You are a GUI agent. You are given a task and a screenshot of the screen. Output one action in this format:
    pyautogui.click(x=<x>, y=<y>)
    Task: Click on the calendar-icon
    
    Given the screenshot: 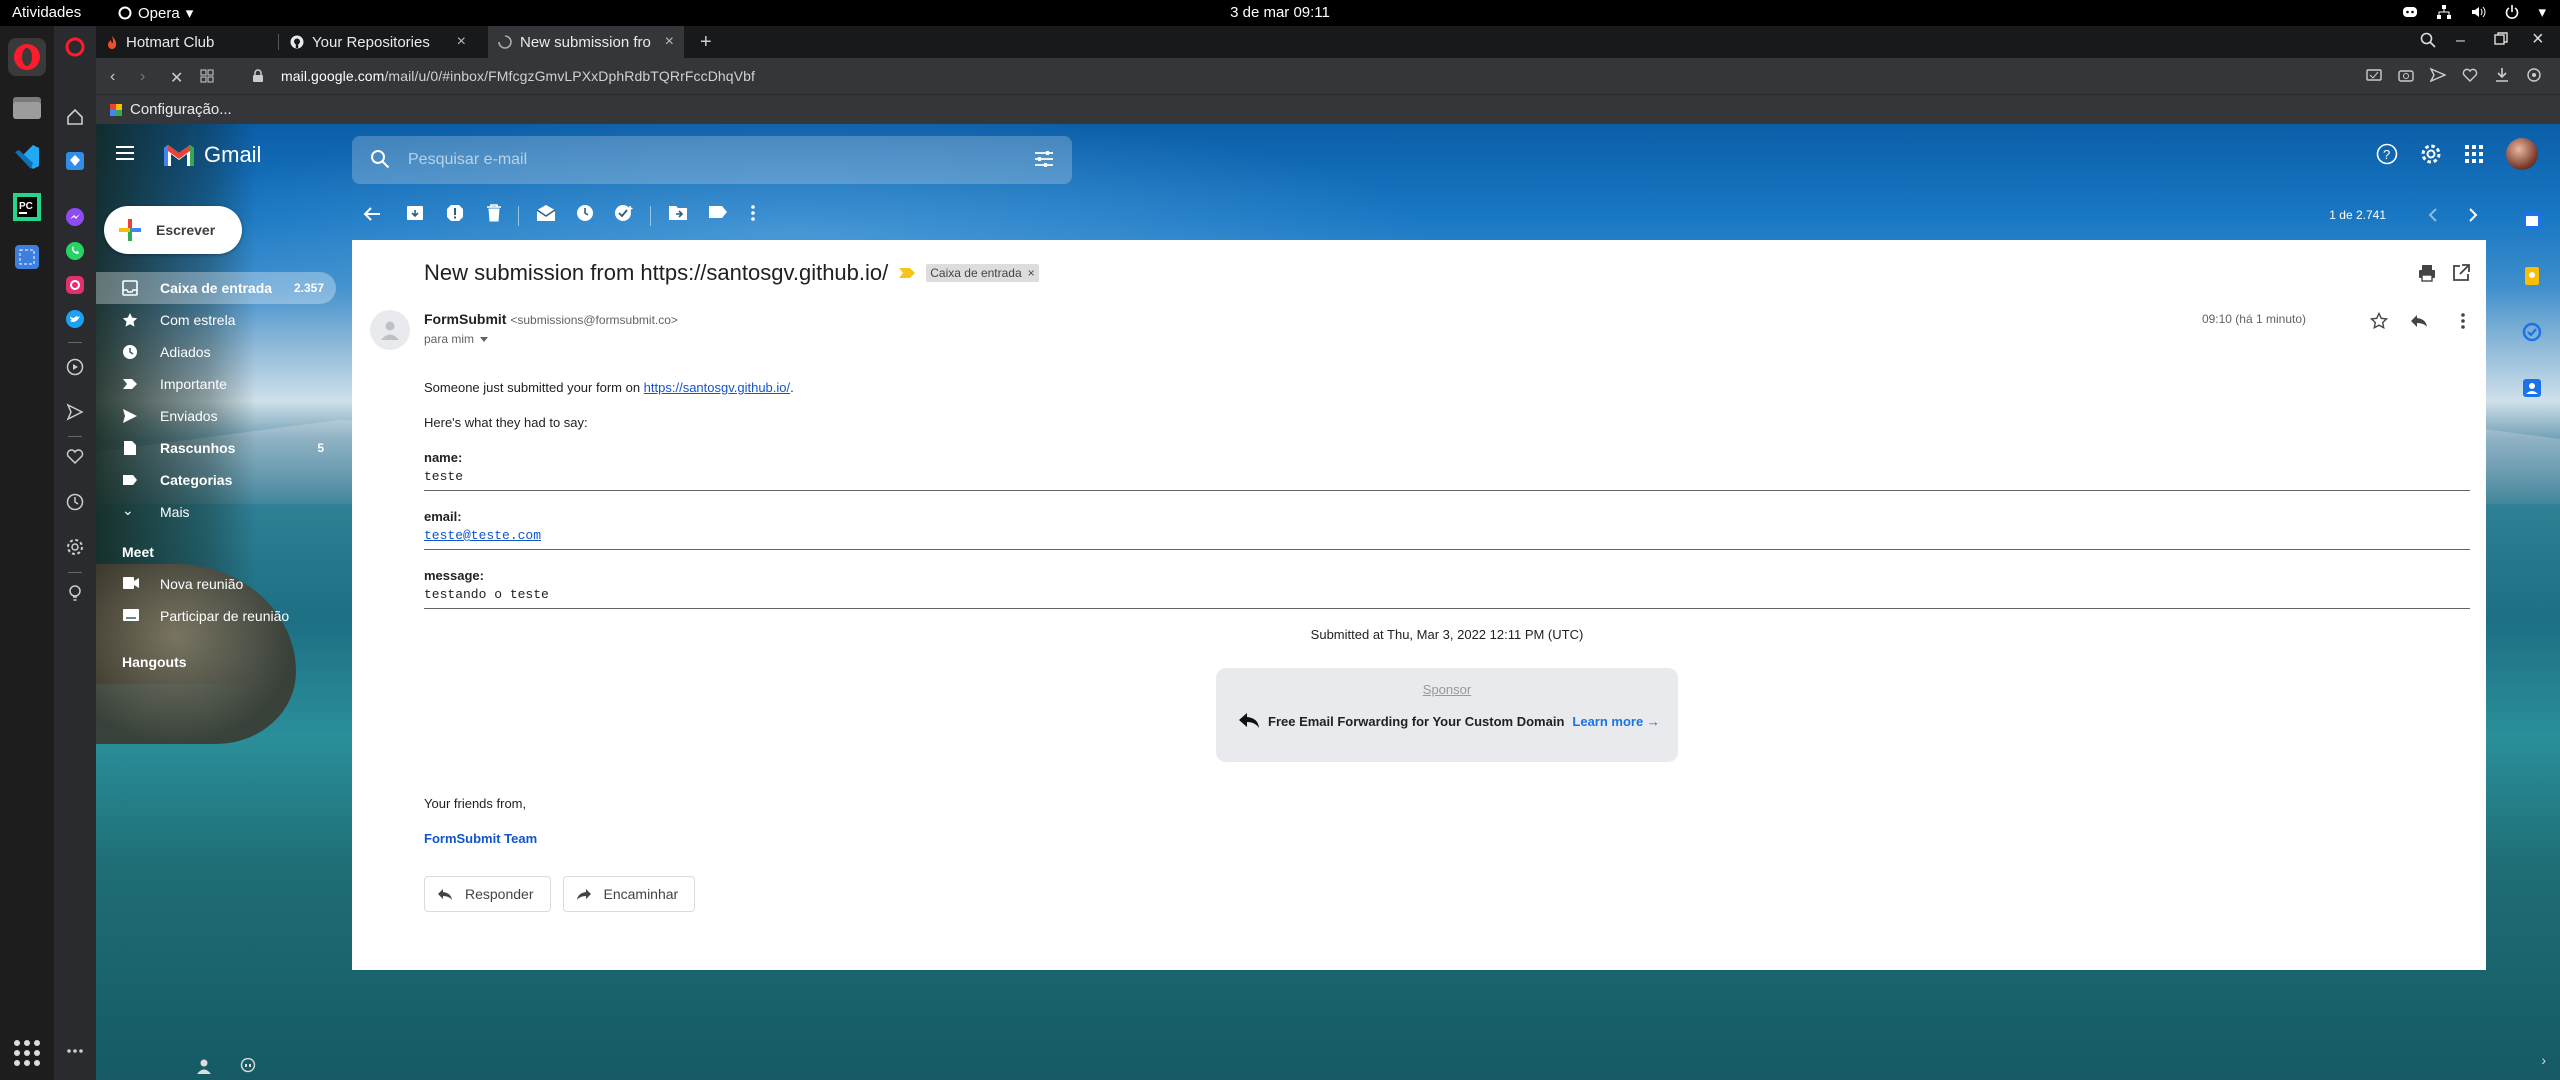 What is the action you would take?
    pyautogui.click(x=2532, y=220)
    